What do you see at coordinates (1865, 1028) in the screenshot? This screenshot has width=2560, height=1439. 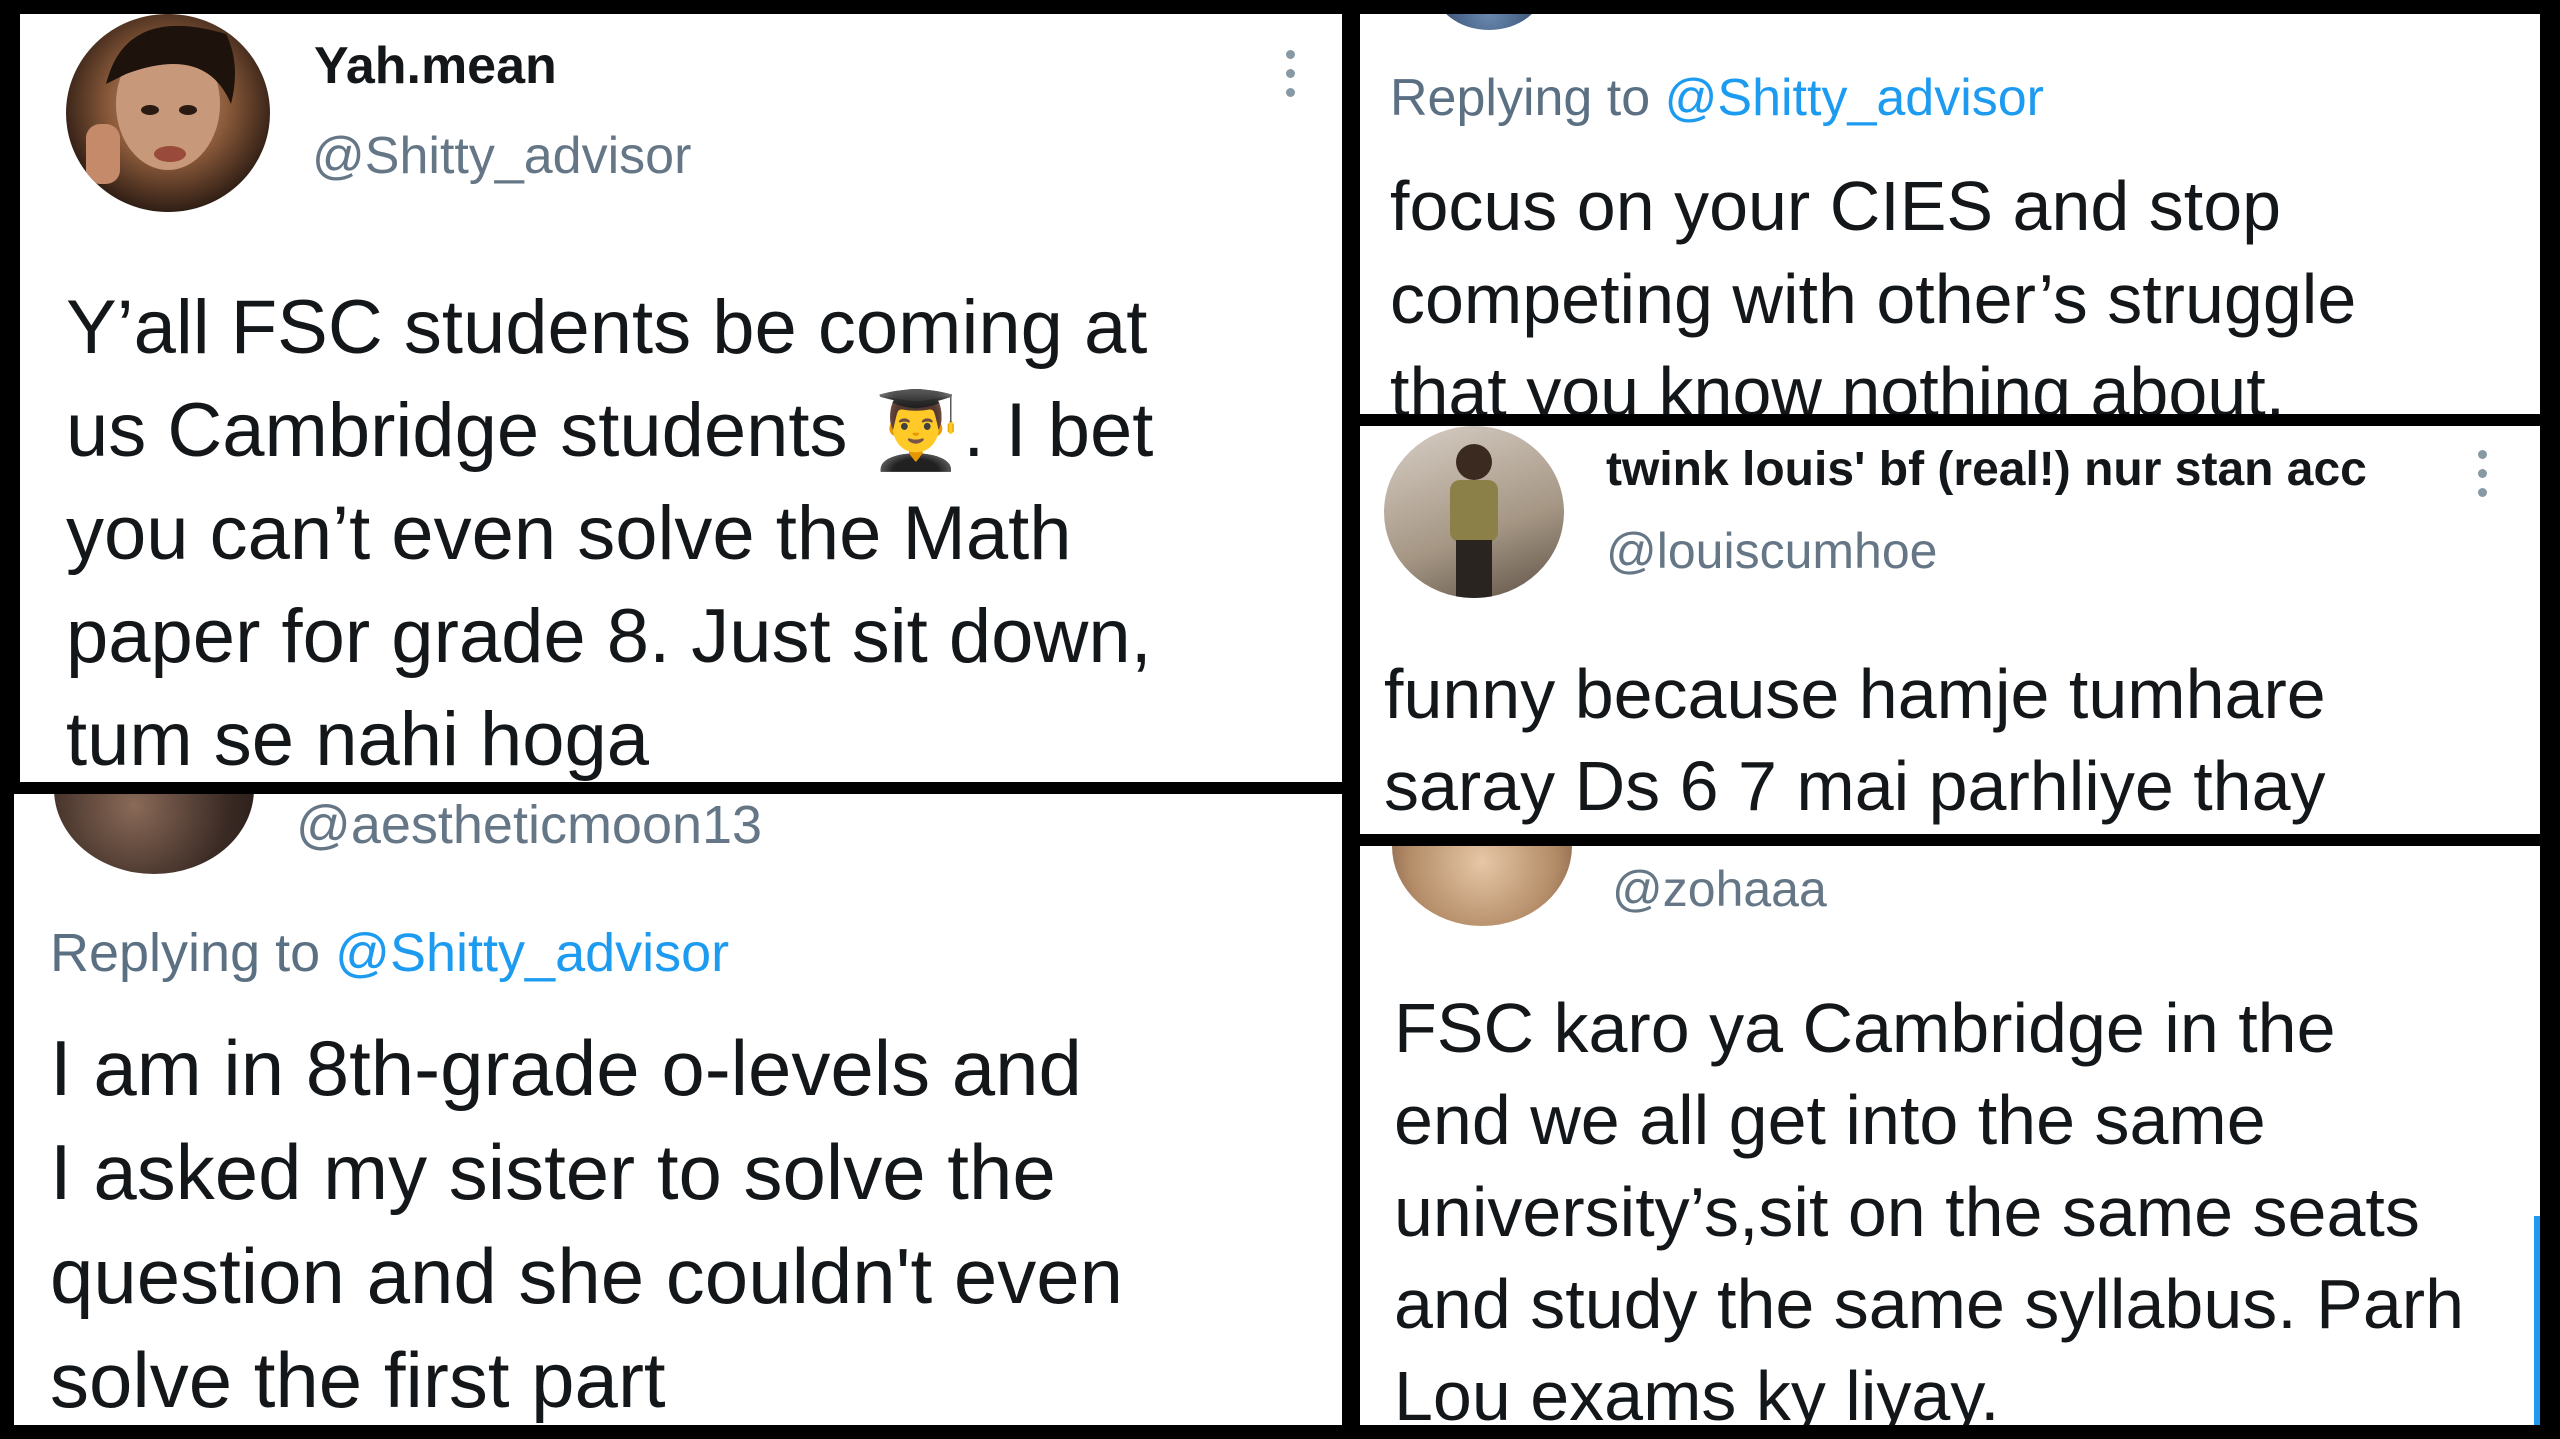 I see `tweet-line: FSC karo ya Cambridge in the` at bounding box center [1865, 1028].